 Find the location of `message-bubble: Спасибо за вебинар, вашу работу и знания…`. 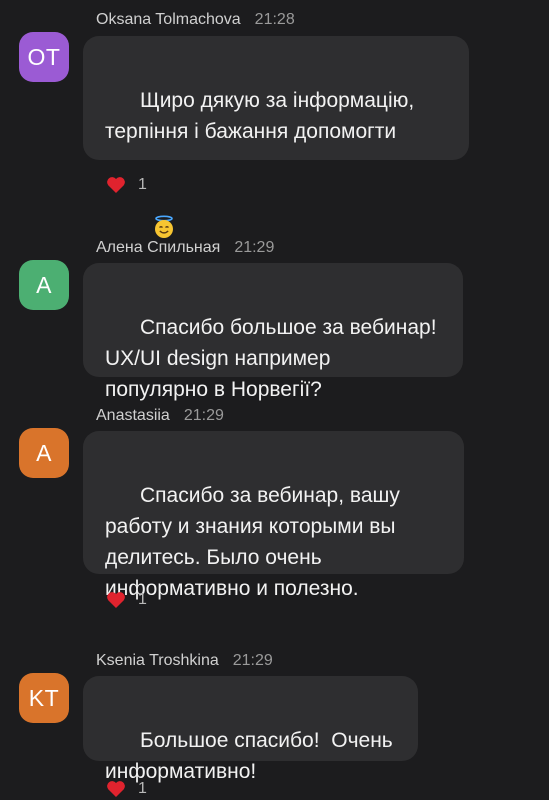

message-bubble: Спасибо за вебинар, вашу работу и знания… is located at coordinates (273, 515).